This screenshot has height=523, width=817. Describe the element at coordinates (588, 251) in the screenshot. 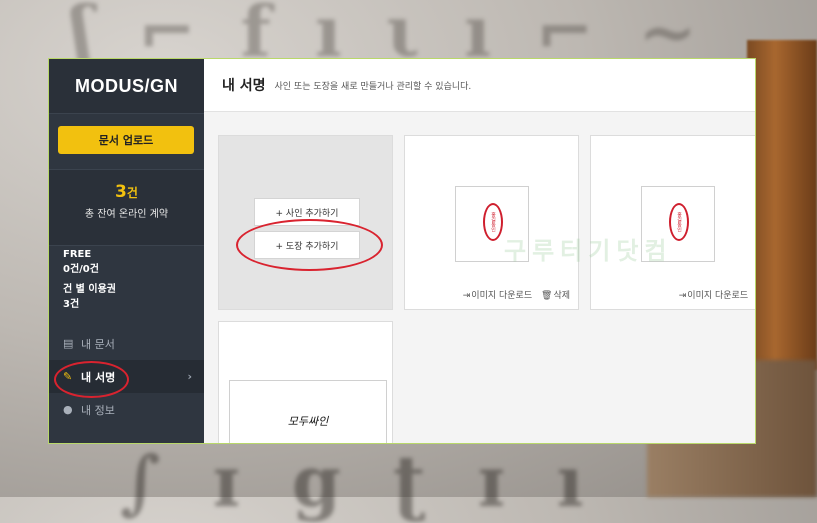

I see `watermark: 구루터기닷컴` at that location.